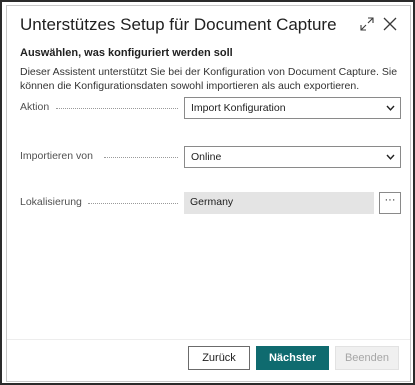 This screenshot has width=415, height=385. What do you see at coordinates (51, 202) in the screenshot?
I see `localization-label: Lokalisierung` at bounding box center [51, 202].